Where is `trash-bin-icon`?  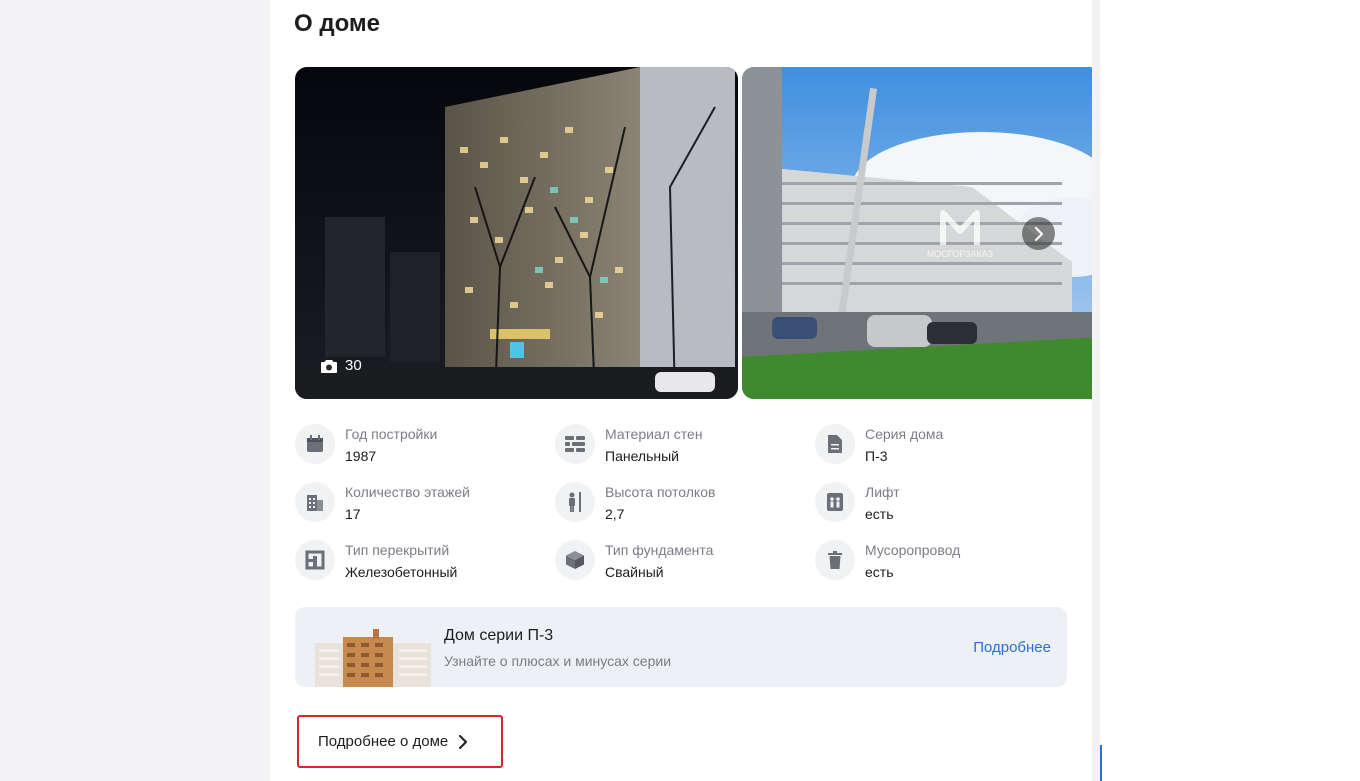 trash-bin-icon is located at coordinates (835, 560).